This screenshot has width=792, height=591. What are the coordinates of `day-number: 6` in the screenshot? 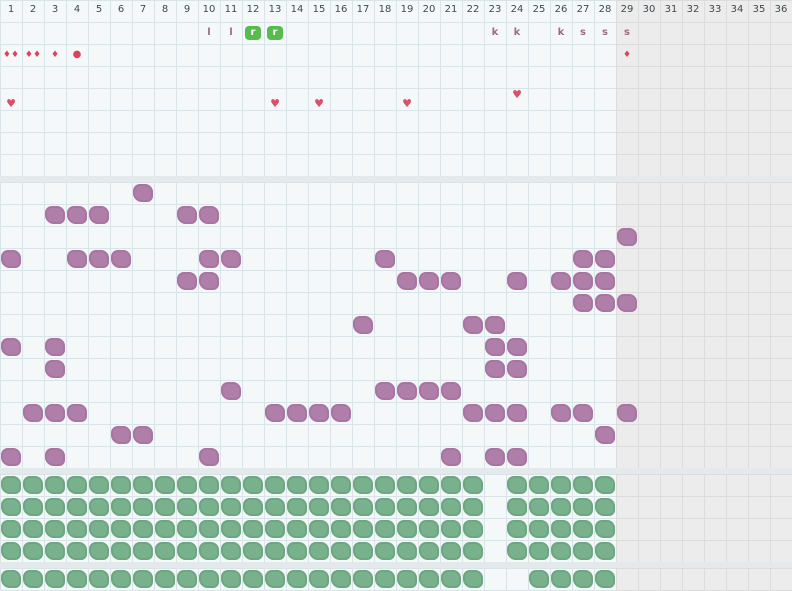 It's located at (121, 9).